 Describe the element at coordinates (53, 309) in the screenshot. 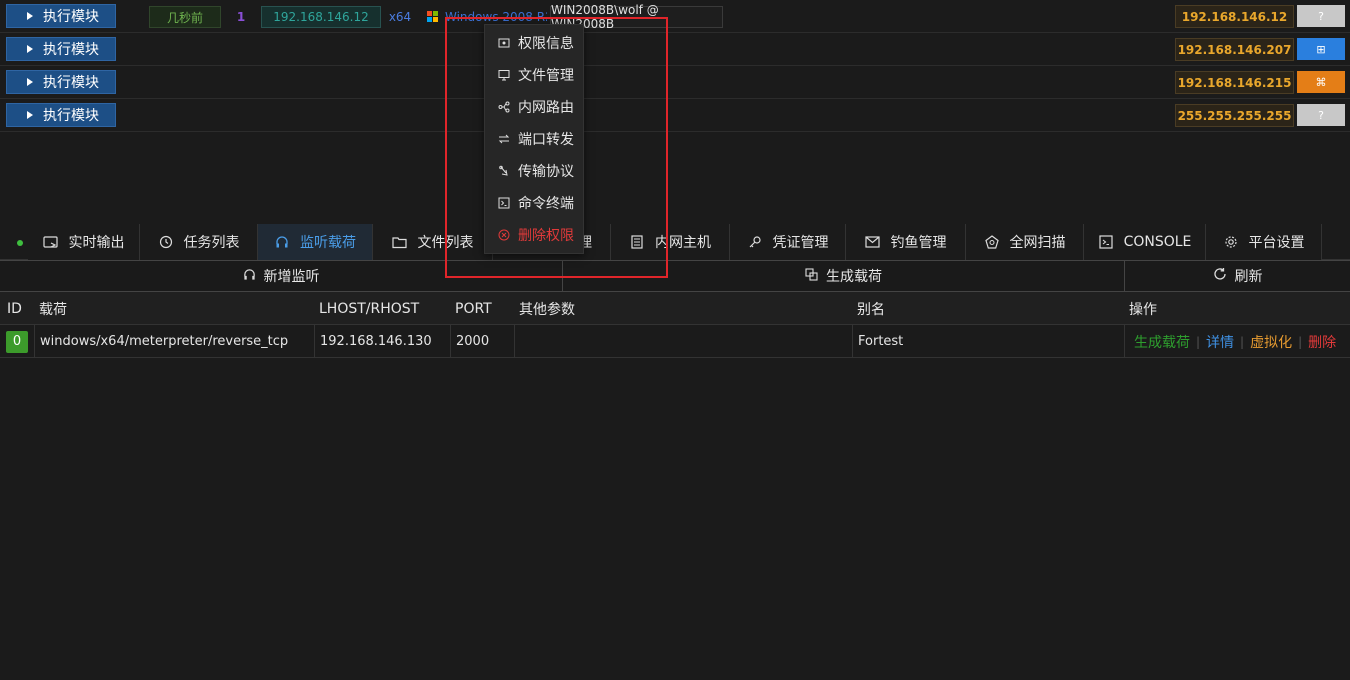

I see `col-payload: 载荷` at that location.